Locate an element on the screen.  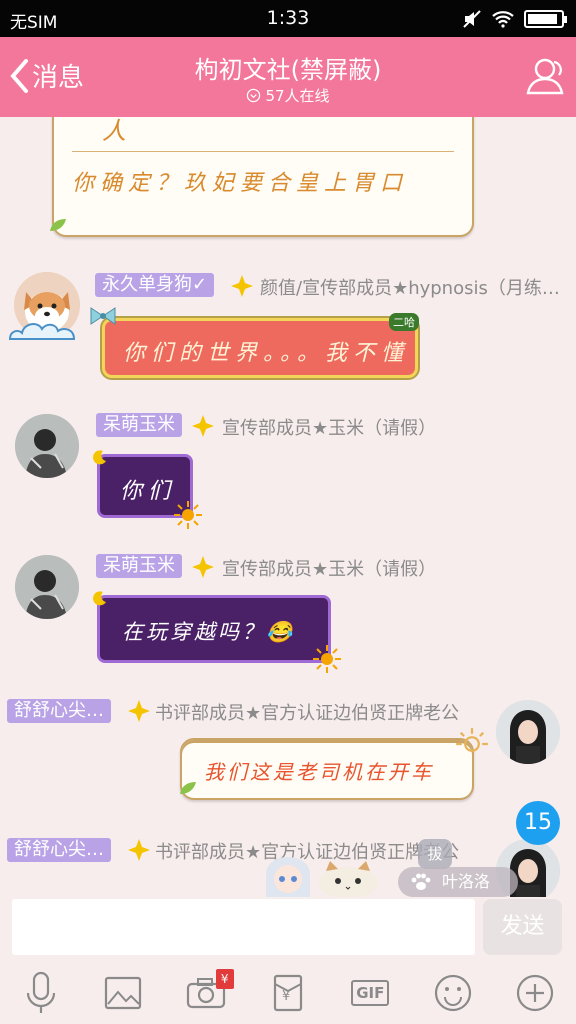
message-bubble: 人 你确定？玖妃要合皇上胃口 is located at coordinates (262, 177).